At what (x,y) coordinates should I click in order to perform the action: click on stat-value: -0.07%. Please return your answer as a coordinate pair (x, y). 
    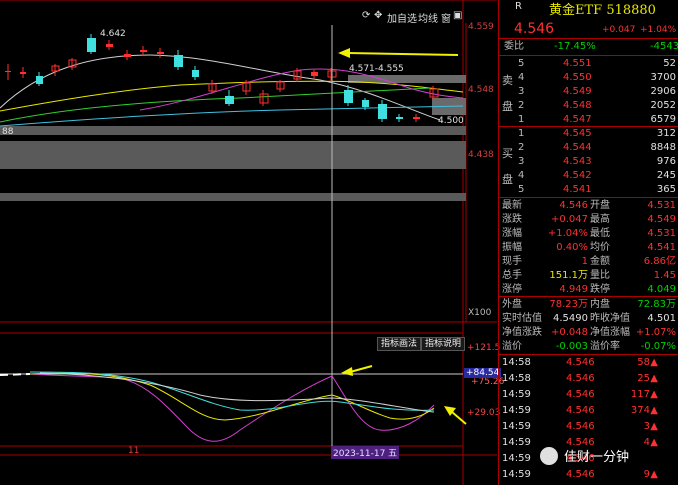
    Looking at the image, I should click on (658, 346).